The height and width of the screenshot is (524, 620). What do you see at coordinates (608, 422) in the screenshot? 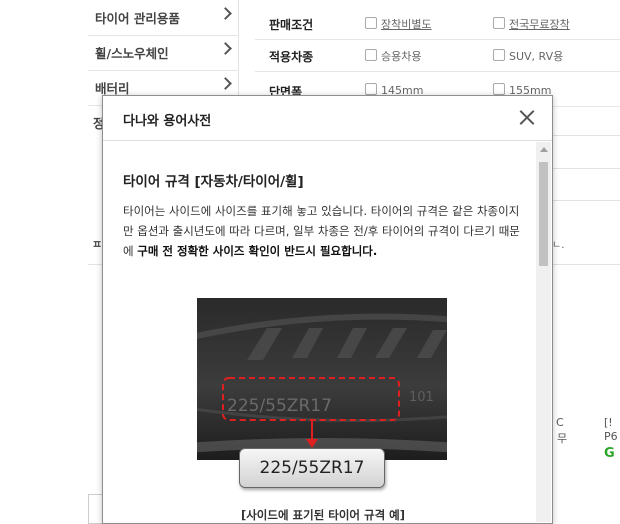
I see `bg-text-fragment: [!` at bounding box center [608, 422].